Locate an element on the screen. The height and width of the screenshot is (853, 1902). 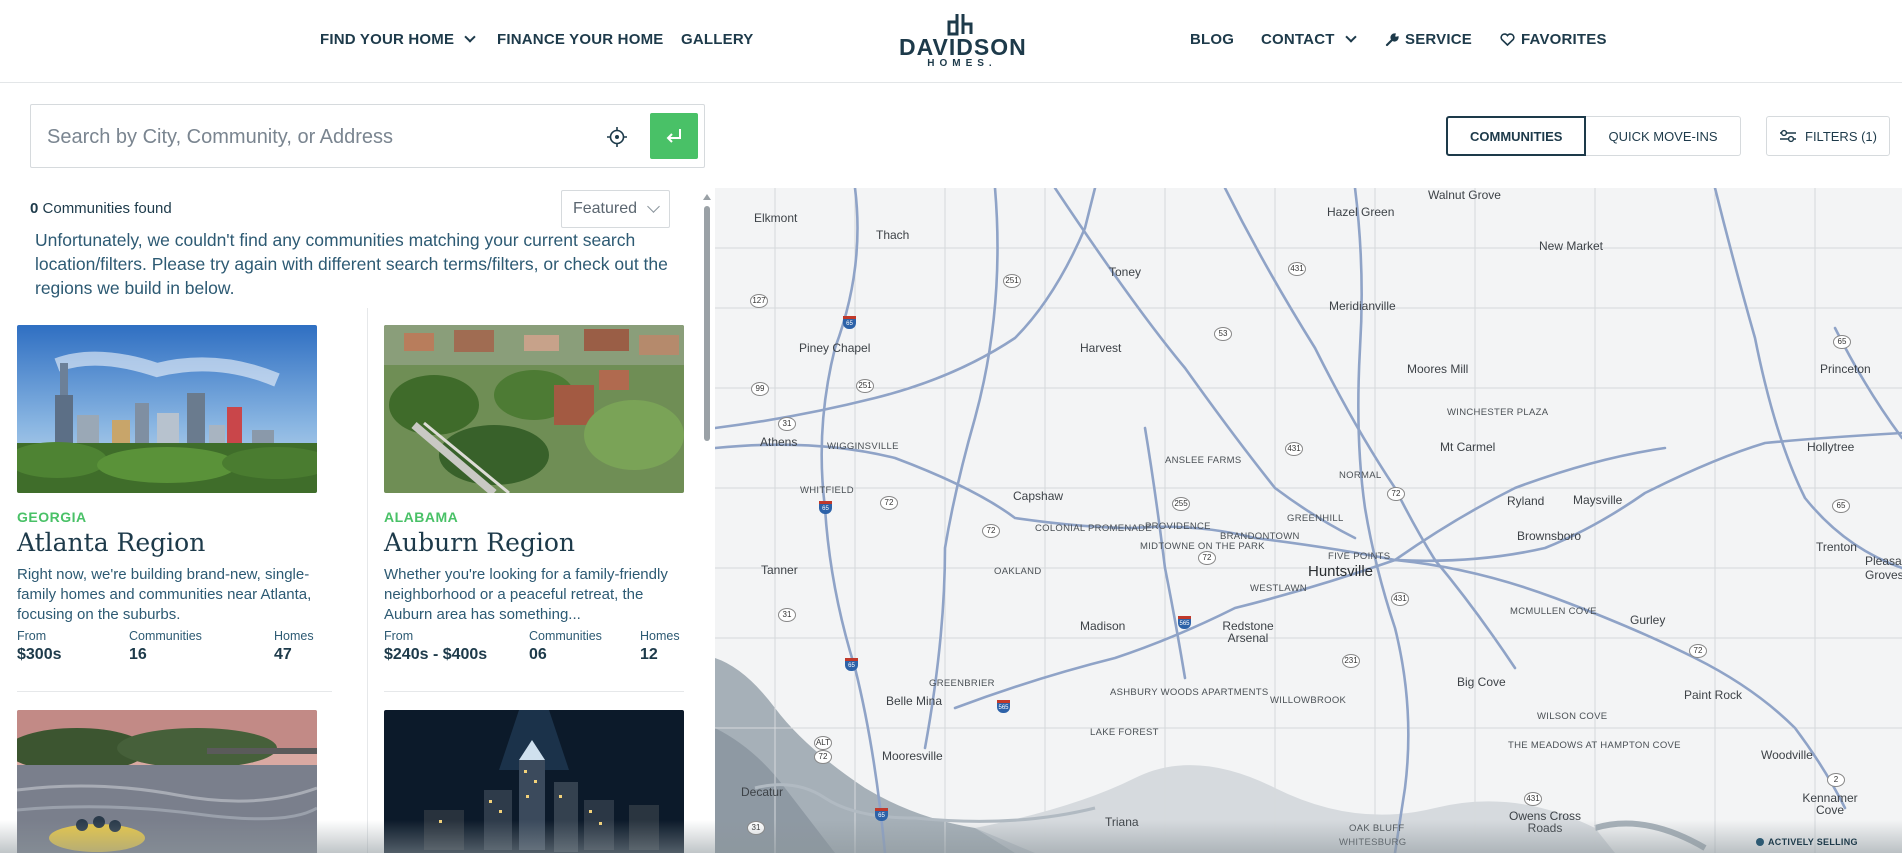
map-label-moores-mill: Moores Mill is located at coordinates (1438, 369).